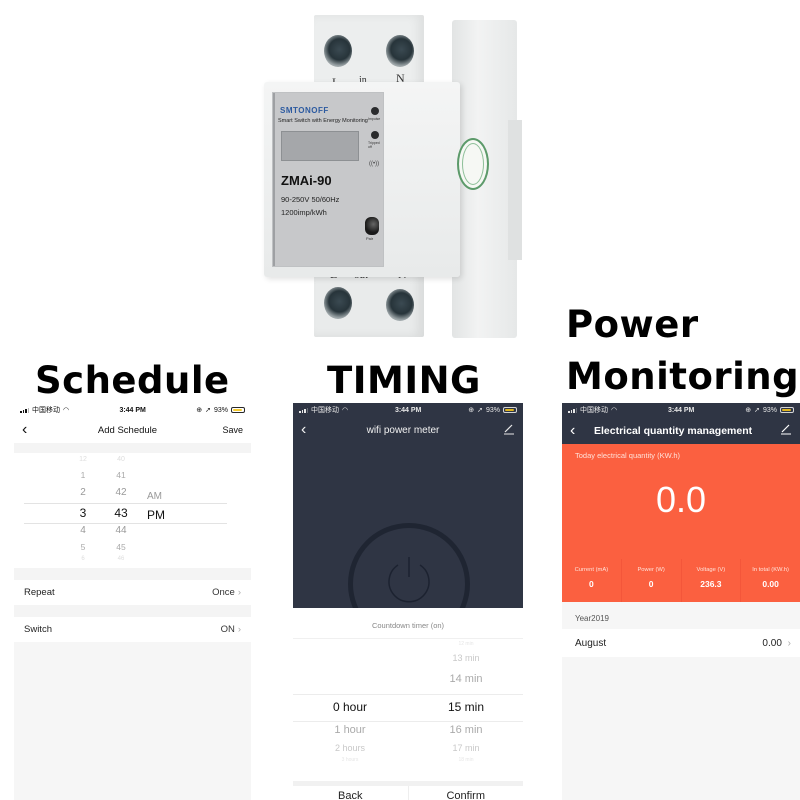 The image size is (800, 800). I want to click on nav-bar: ‹ Electrical quantity management, so click(681, 430).